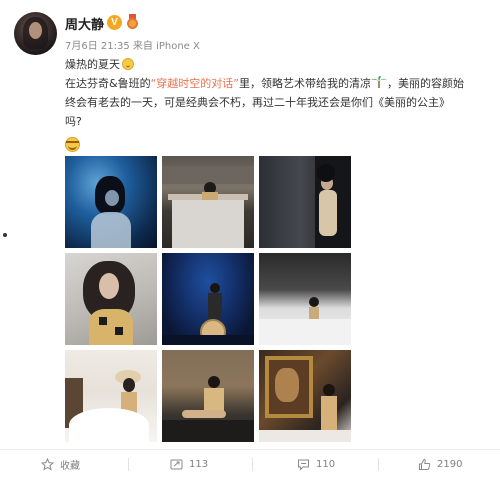 This screenshot has height=478, width=500. I want to click on photo-seated-mural, so click(208, 396).